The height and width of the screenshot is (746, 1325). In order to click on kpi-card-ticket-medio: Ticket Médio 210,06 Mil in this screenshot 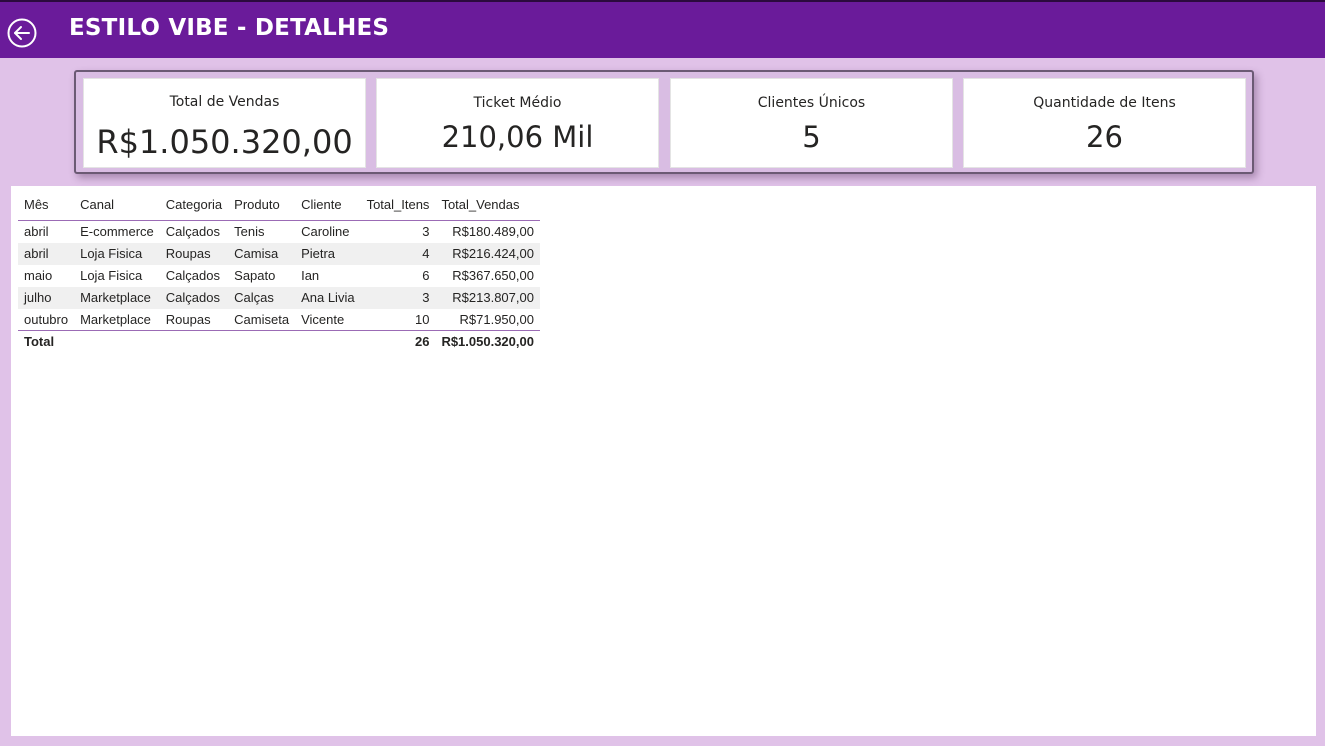, I will do `click(517, 123)`.